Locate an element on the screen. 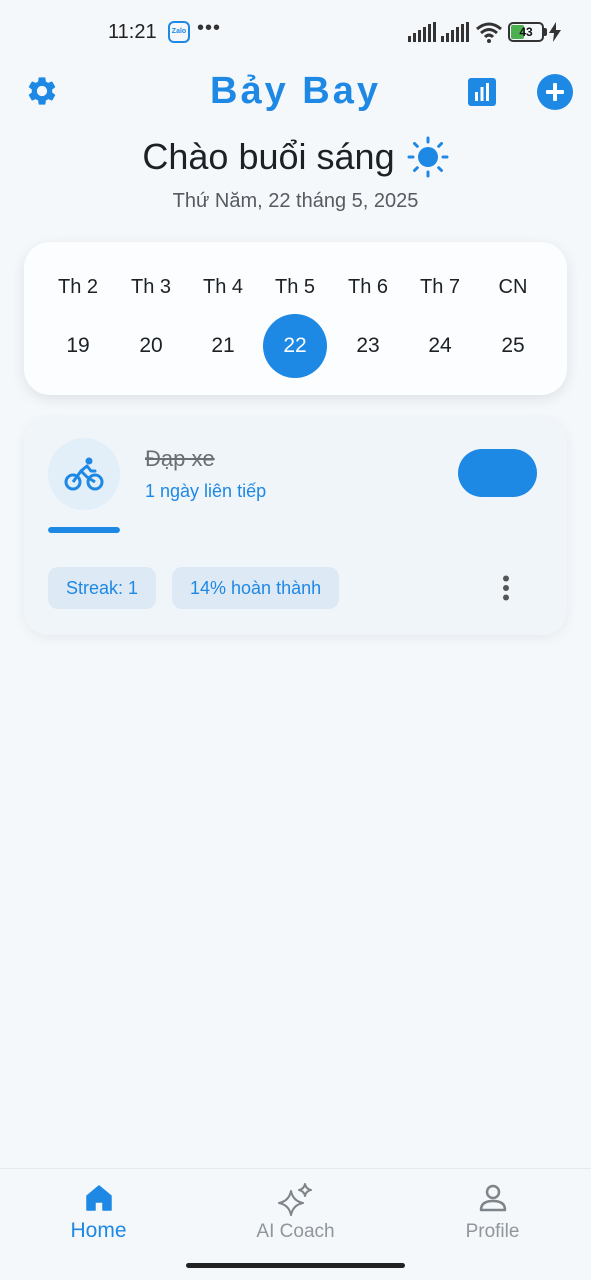 The width and height of the screenshot is (591, 1280). nav-label: Profile is located at coordinates (492, 1231).